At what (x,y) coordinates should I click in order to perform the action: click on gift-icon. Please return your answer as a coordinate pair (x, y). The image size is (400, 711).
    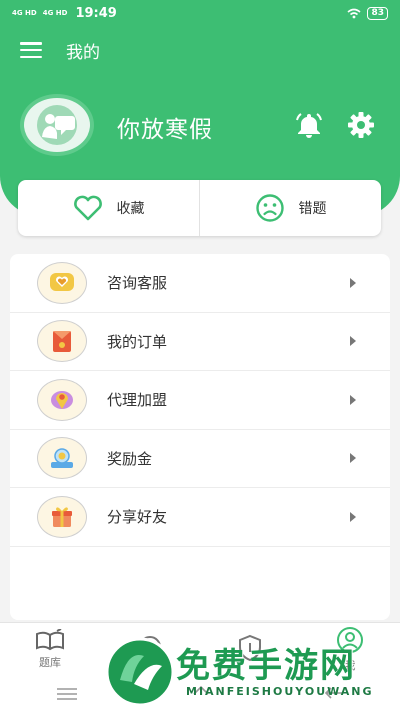
    Looking at the image, I should click on (62, 516).